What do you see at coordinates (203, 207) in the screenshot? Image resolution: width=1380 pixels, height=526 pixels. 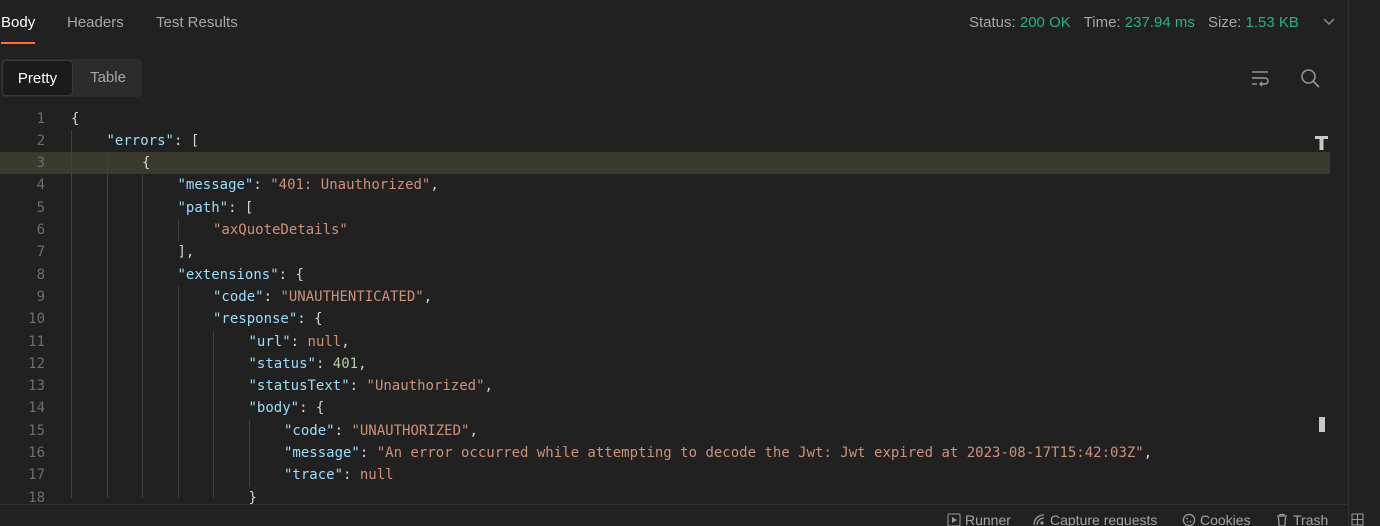 I see `code-token: "path"` at bounding box center [203, 207].